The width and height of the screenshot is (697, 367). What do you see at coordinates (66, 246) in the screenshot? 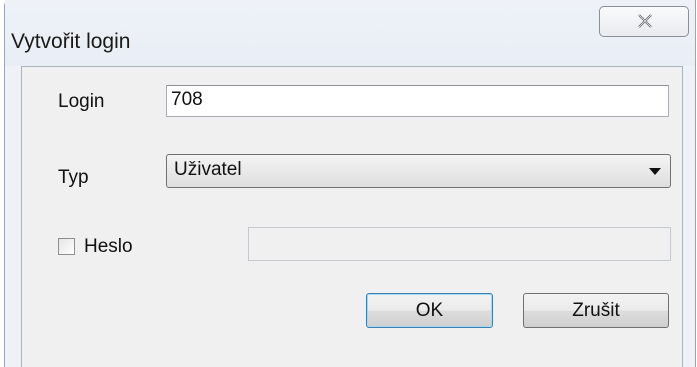
I see `heslo-checkbox` at bounding box center [66, 246].